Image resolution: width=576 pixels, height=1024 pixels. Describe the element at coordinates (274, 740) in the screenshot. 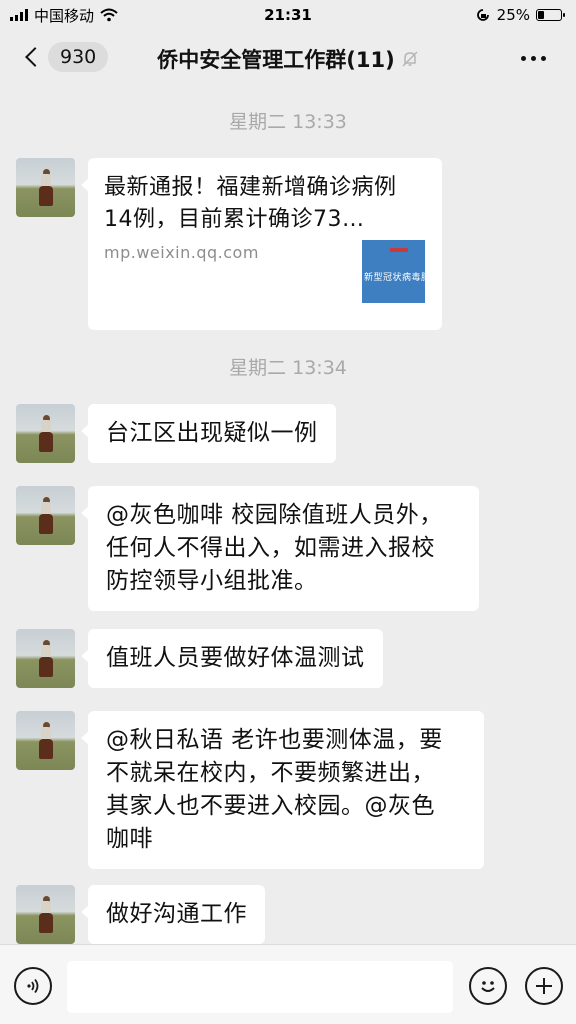

I see `message-line: @秋日私语 老许也要测体温，要` at that location.